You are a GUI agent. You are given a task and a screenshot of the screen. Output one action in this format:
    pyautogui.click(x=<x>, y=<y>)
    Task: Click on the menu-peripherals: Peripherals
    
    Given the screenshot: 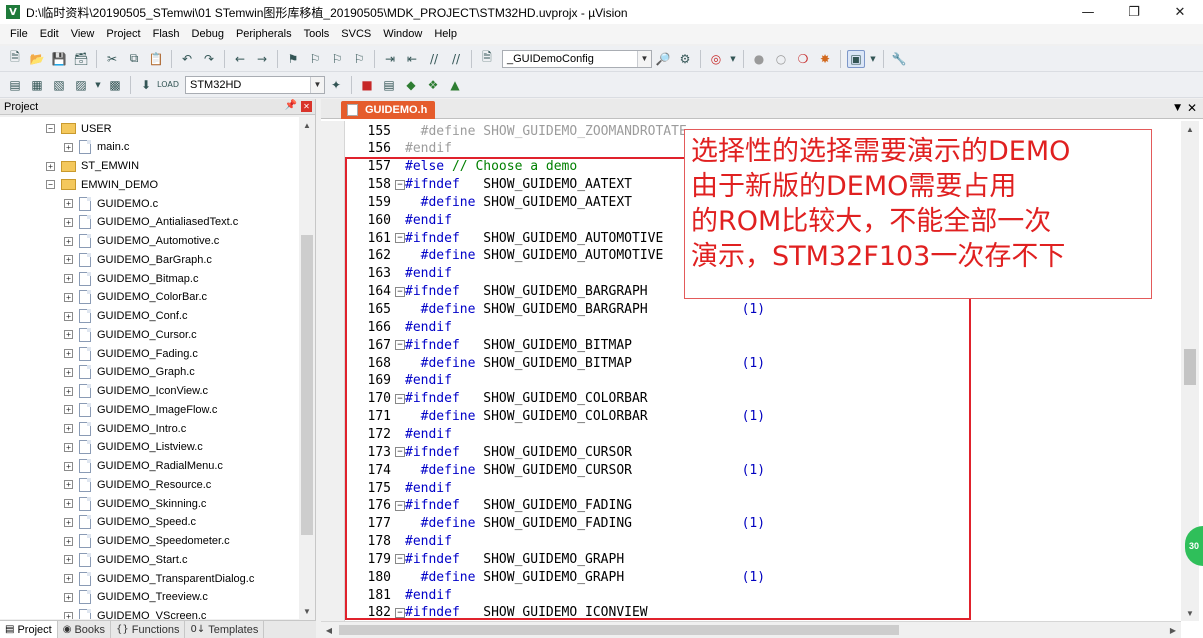 What is the action you would take?
    pyautogui.click(x=264, y=34)
    